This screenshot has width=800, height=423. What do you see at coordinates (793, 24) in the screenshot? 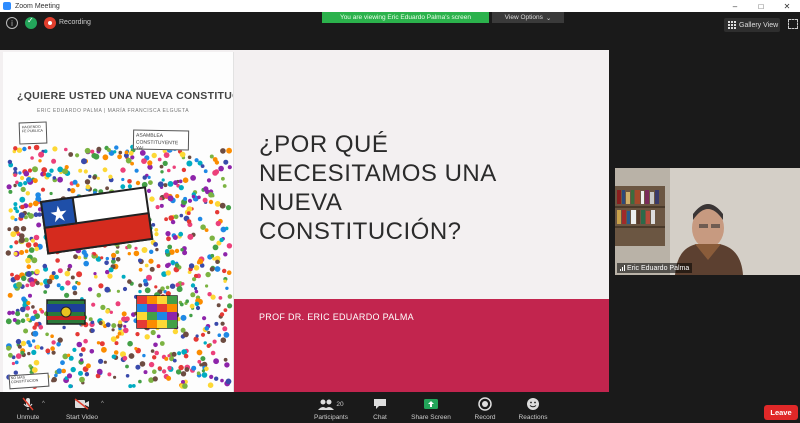
I see `fullscreen-icon` at bounding box center [793, 24].